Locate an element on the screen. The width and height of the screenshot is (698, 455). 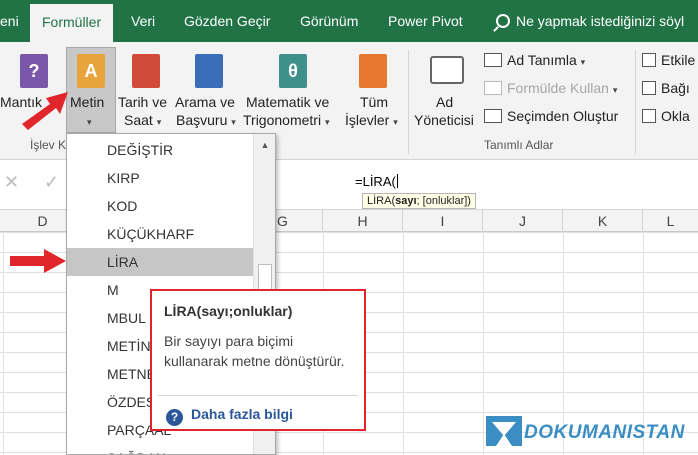
tab-giris: eni is located at coordinates (9, 21).